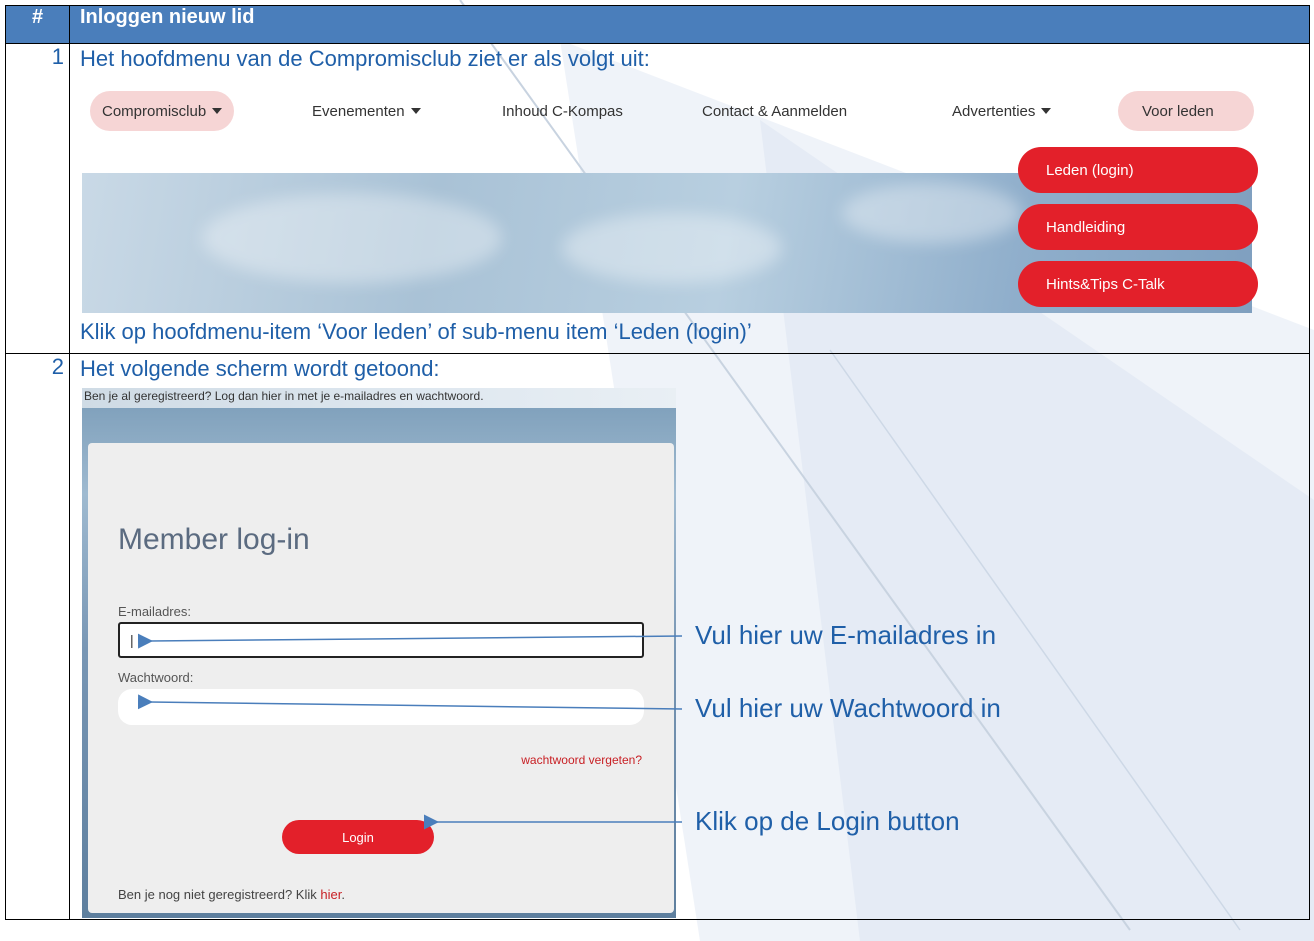  Describe the element at coordinates (37, 198) in the screenshot. I see `step-number: 1` at that location.